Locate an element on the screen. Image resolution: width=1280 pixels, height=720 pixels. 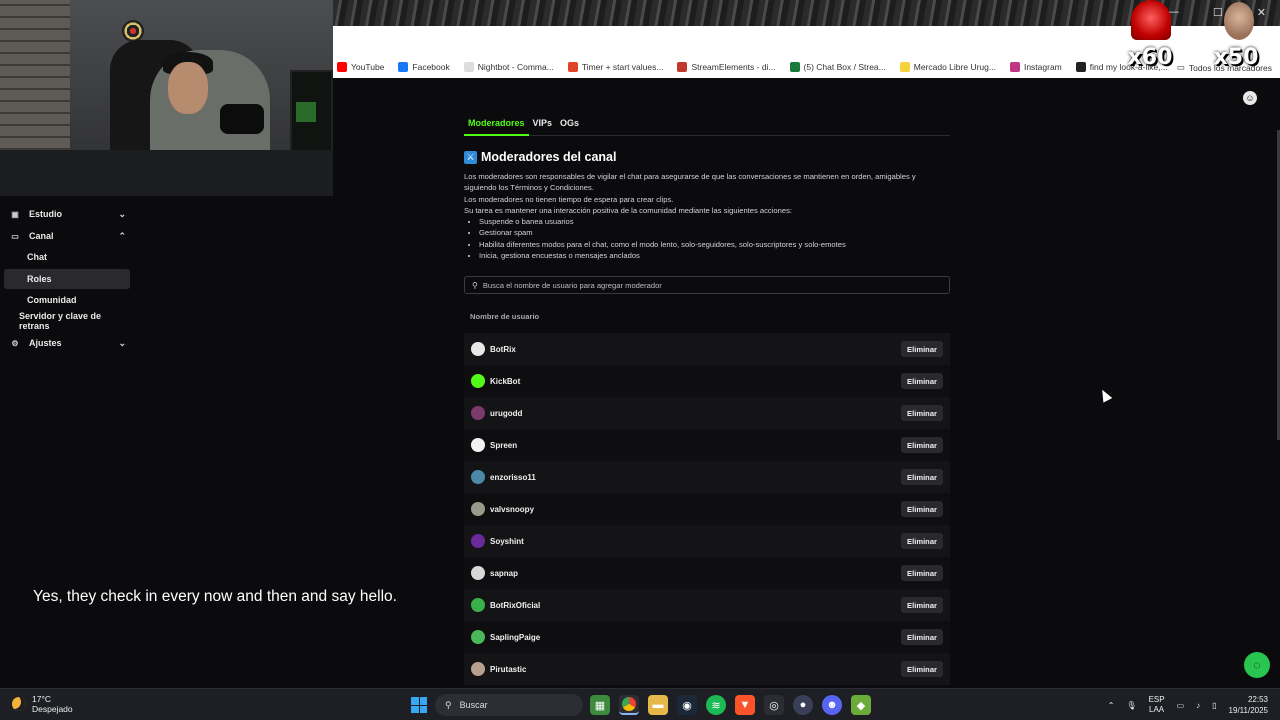
moderator-username: valvsnoopy is located at coordinates (512, 509).